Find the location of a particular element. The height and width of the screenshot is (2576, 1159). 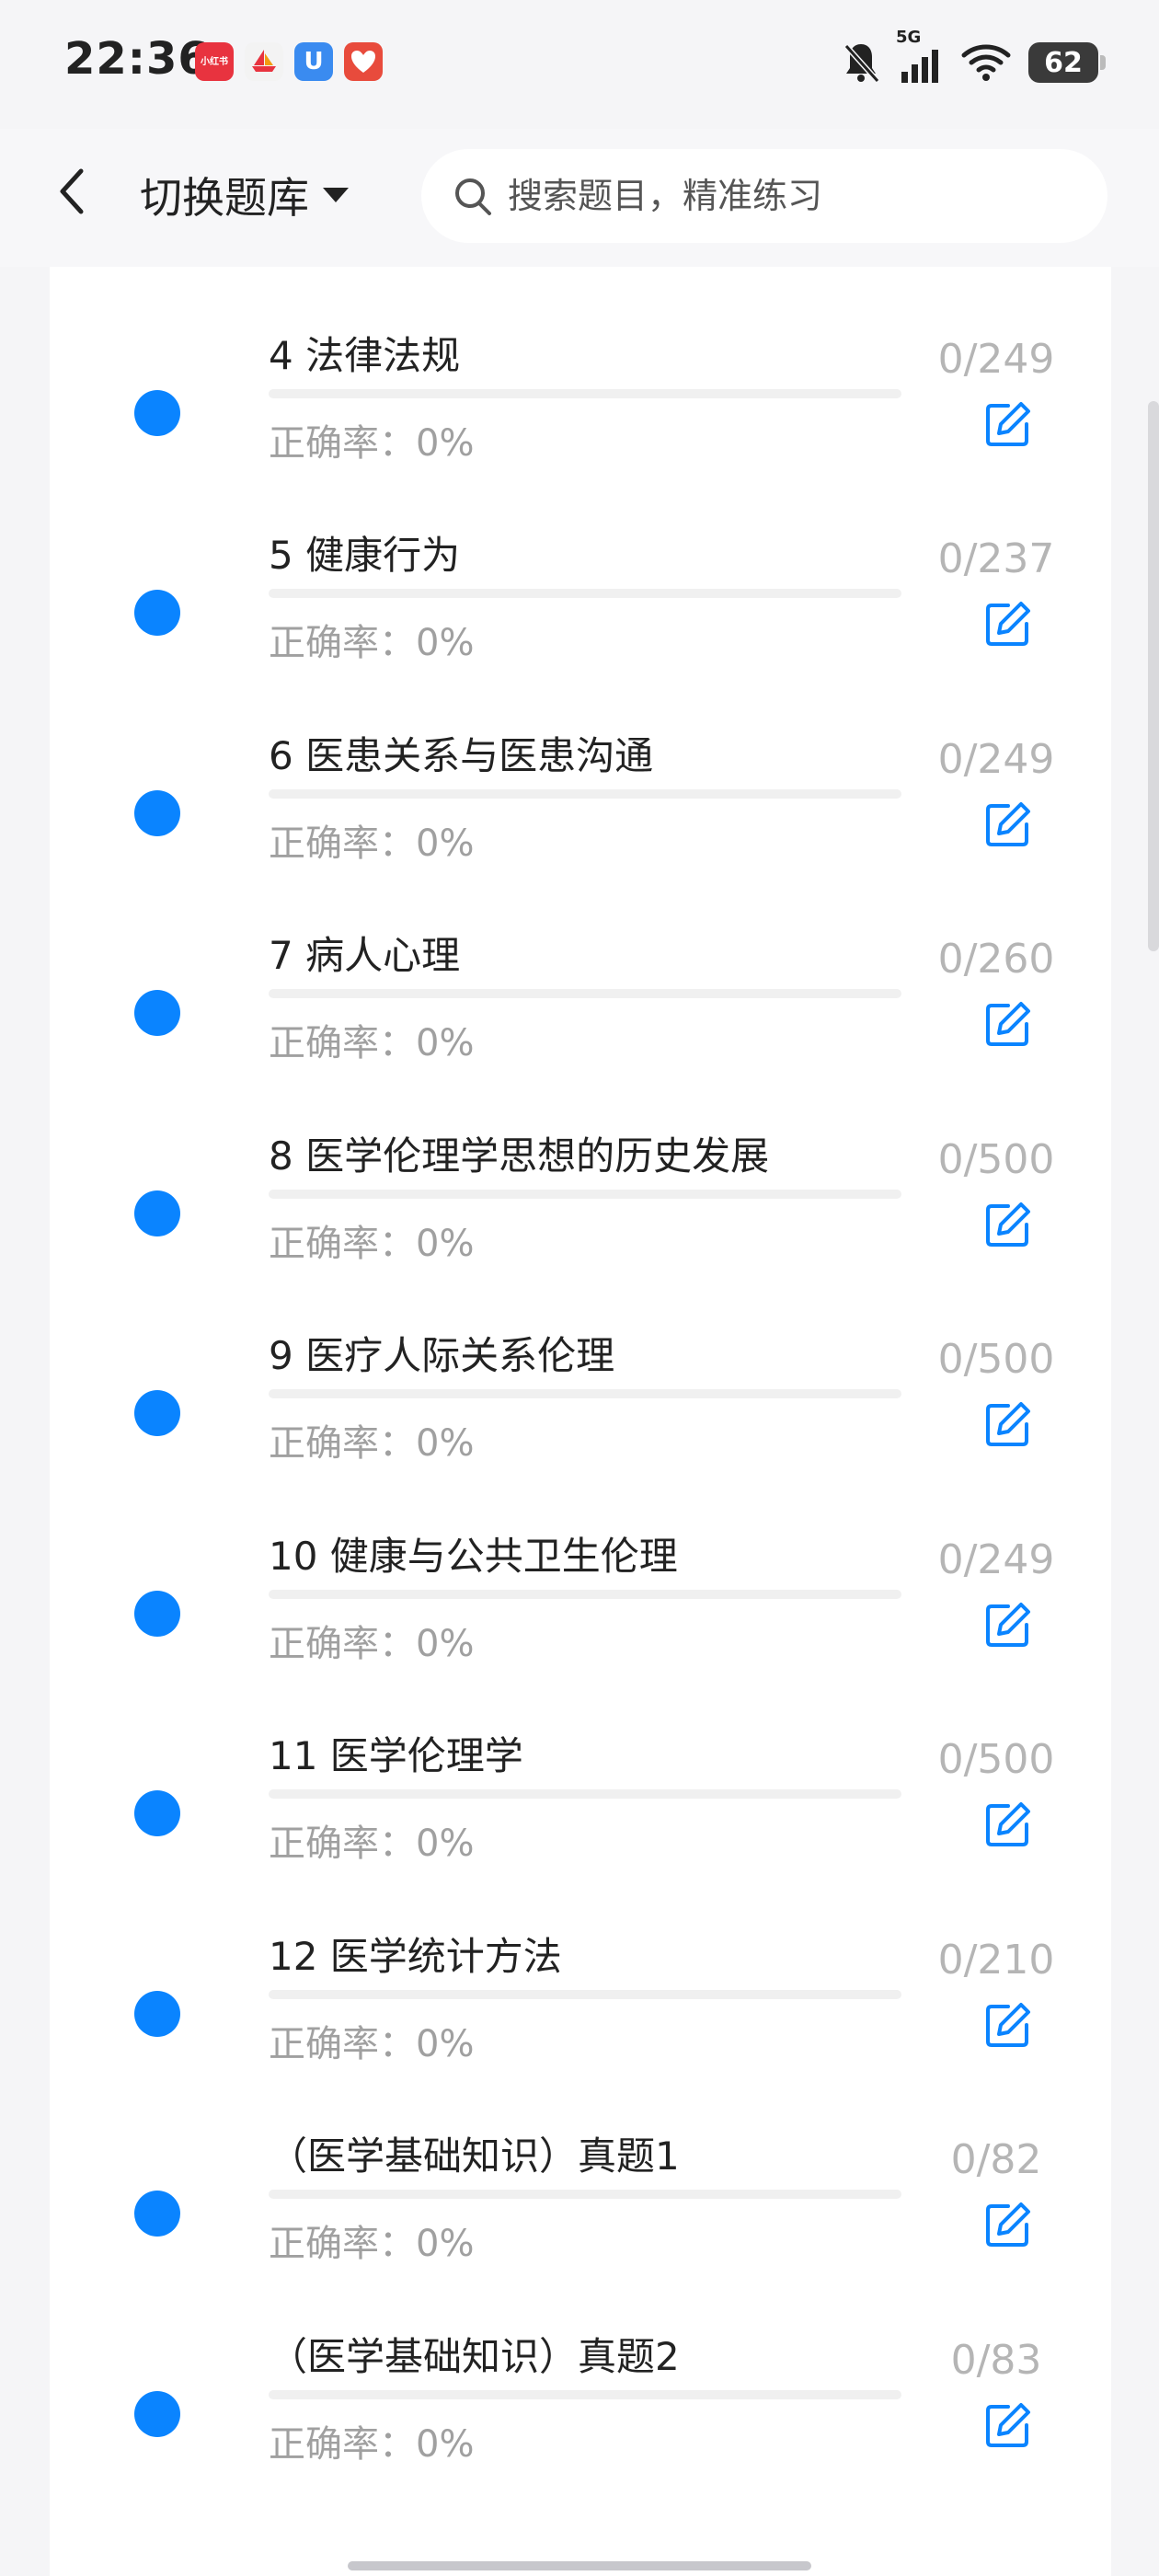

cellular-signal-icon: 5G is located at coordinates (920, 56).